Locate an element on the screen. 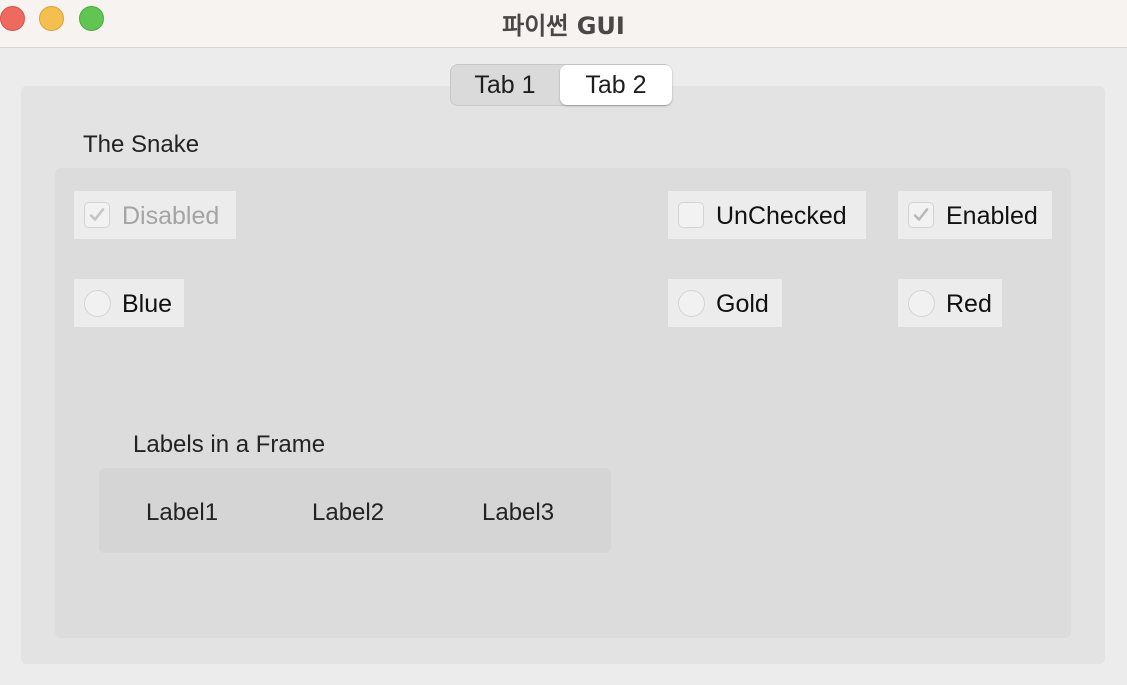 The height and width of the screenshot is (685, 1127). gold-radio: Gold is located at coordinates (725, 303).